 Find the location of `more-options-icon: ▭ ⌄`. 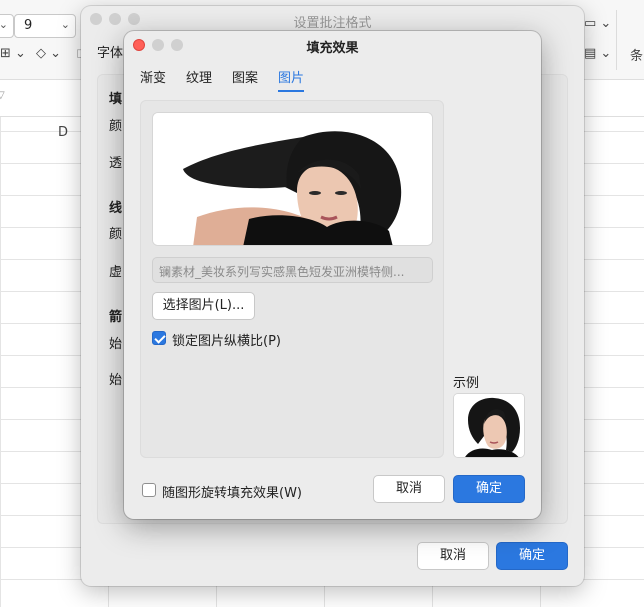

more-options-icon: ▭ ⌄ is located at coordinates (597, 23).